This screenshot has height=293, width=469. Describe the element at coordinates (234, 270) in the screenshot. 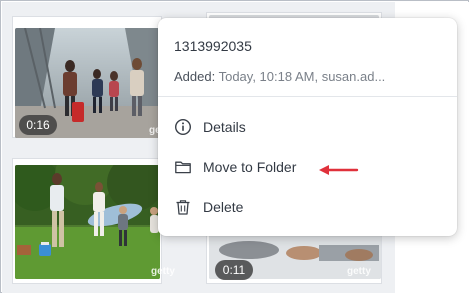

I see `video-duration-badge: 0:11` at that location.